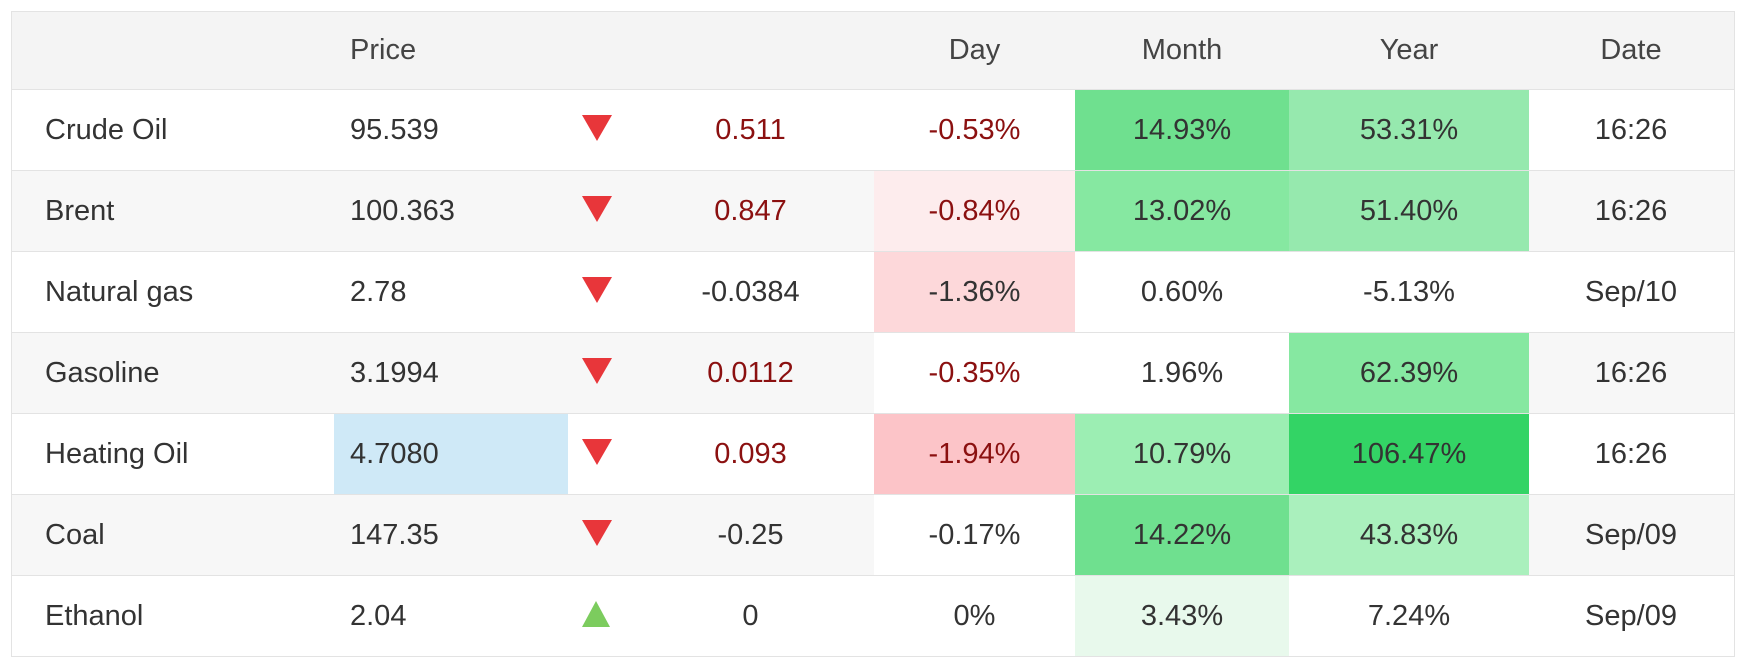  Describe the element at coordinates (597, 50) in the screenshot. I see `header-arrow` at that location.